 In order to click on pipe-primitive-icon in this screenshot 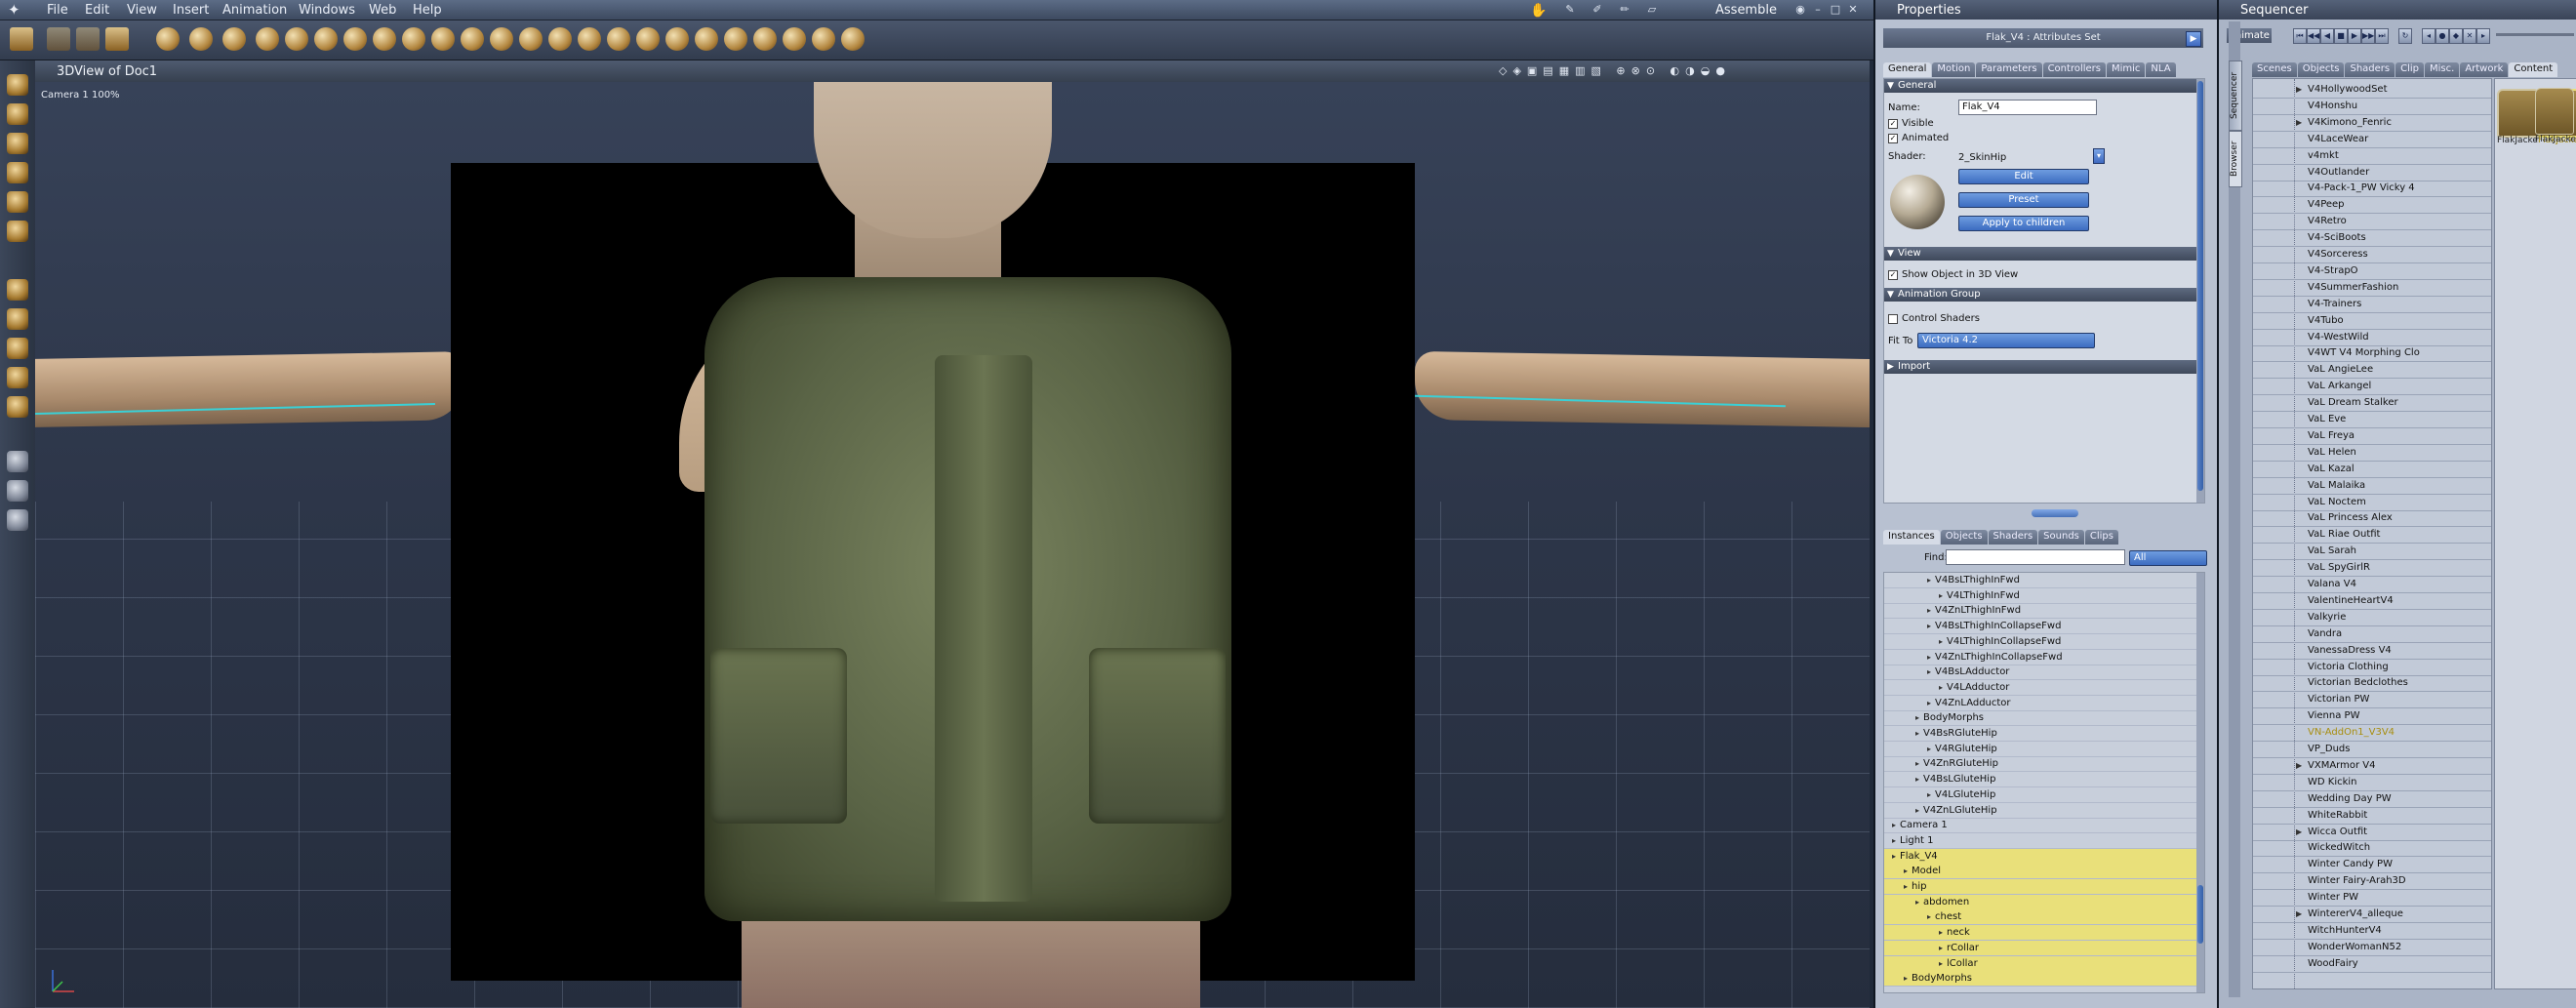, I will do `click(267, 39)`.